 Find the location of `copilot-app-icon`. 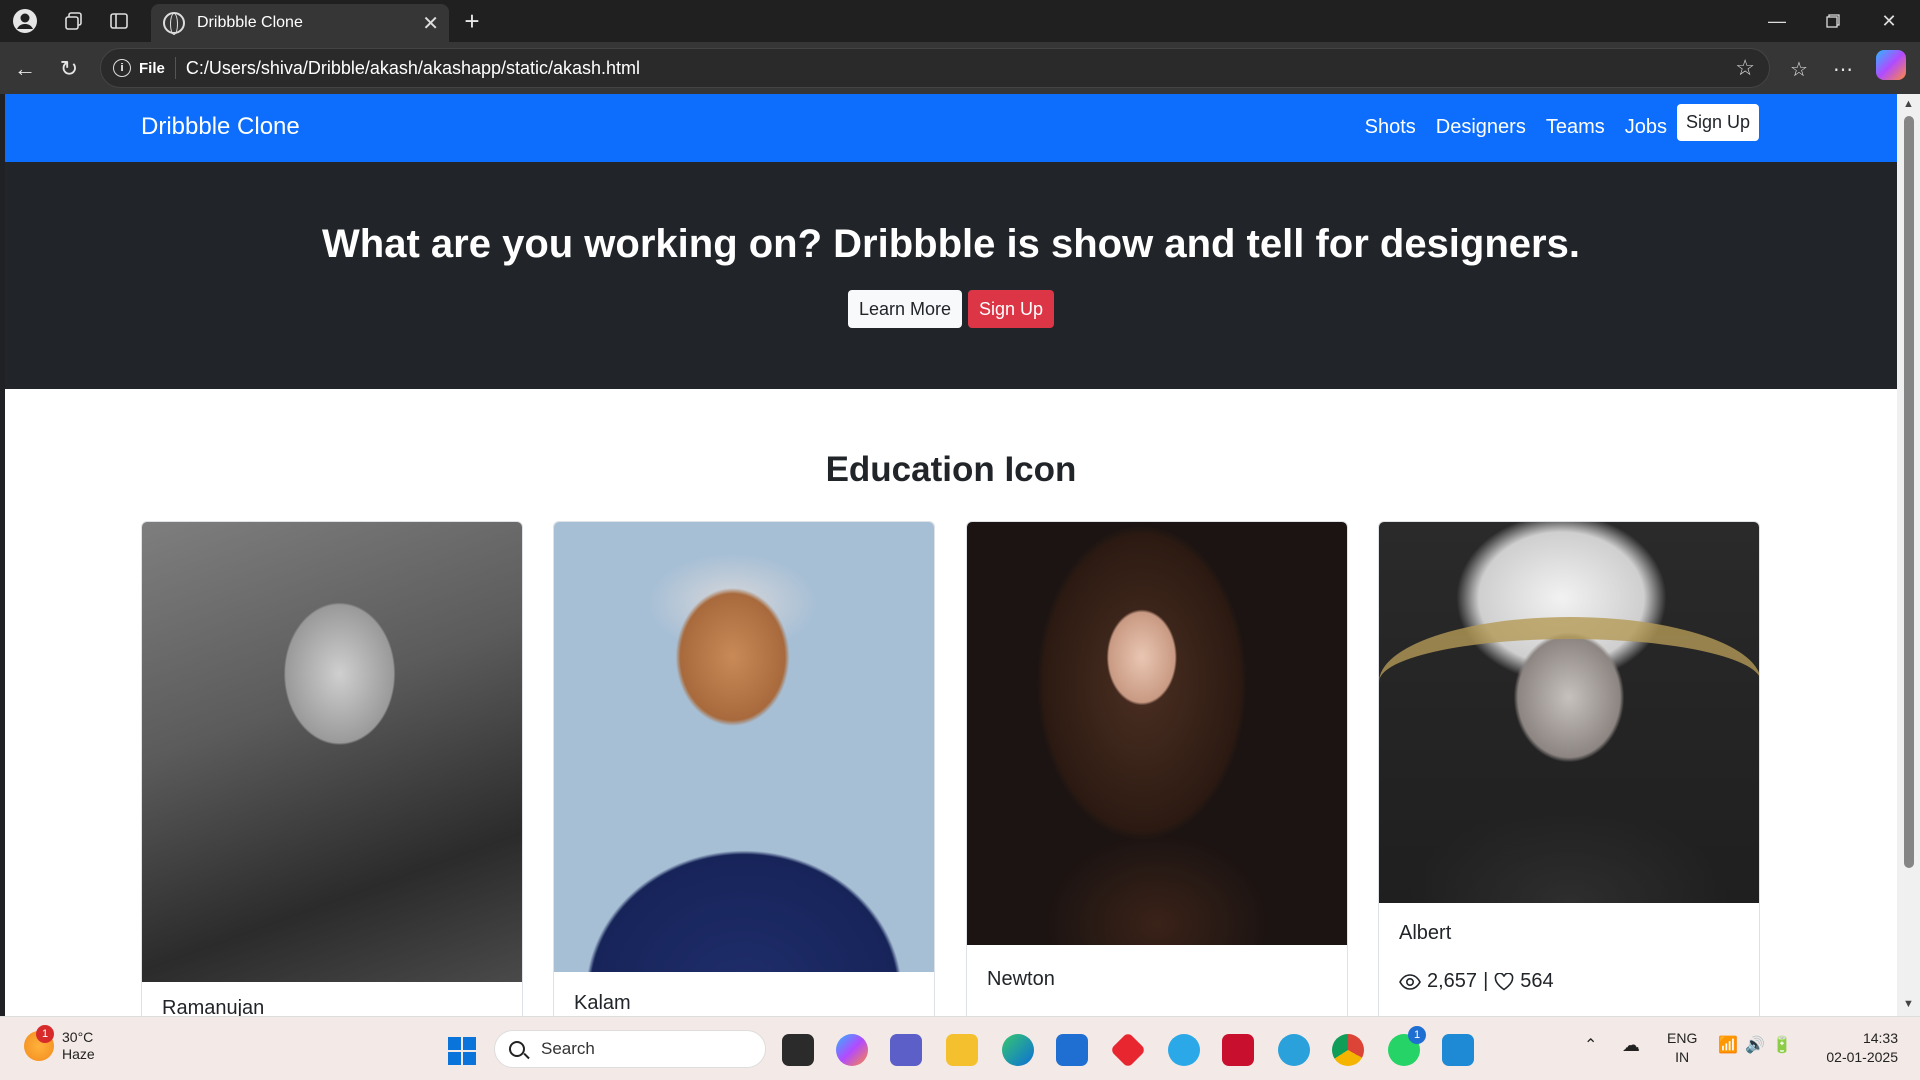

copilot-app-icon is located at coordinates (852, 1050).